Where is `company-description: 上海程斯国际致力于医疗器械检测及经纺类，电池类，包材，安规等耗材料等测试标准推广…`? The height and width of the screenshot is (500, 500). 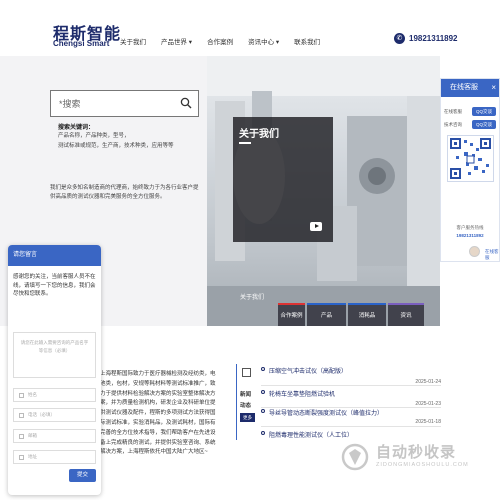
company-description: 上海程斯国际致力于医疗器械检测及经纺类，电池类，包材，安规等耗材料等测试标准推广… is located at coordinates (158, 413).